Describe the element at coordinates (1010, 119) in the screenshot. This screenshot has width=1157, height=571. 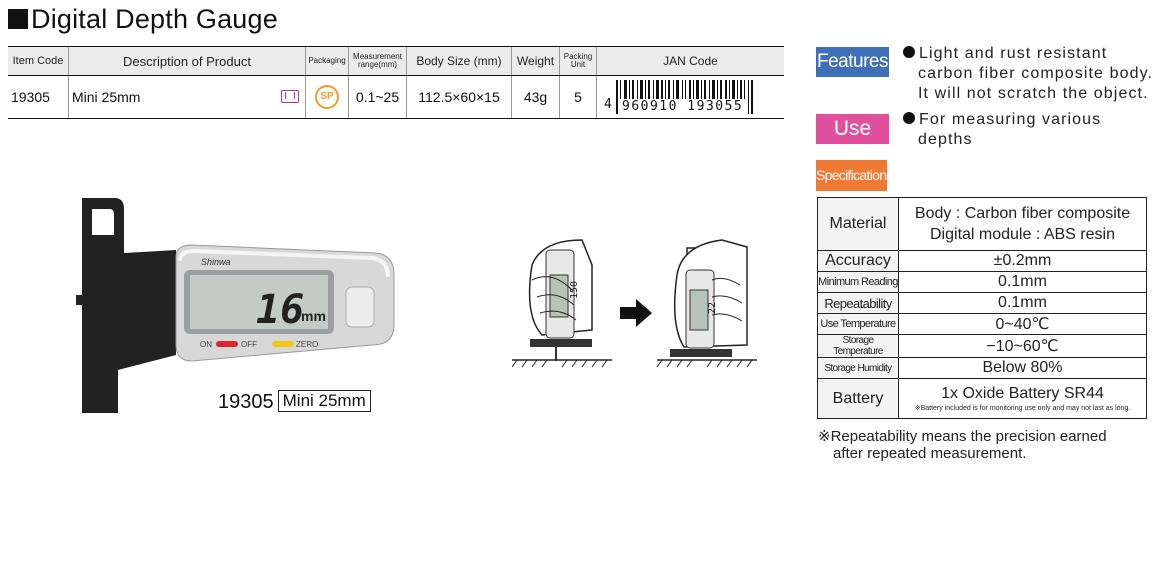
I see `use-line-1-text: For measuring various` at that location.